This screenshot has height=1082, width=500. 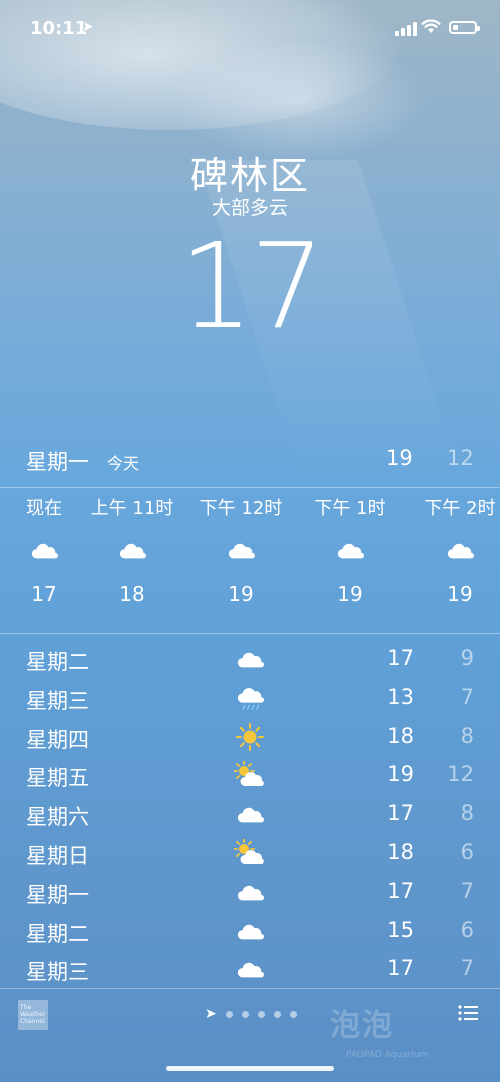 What do you see at coordinates (251, 286) in the screenshot?
I see `current-temperature: 17` at bounding box center [251, 286].